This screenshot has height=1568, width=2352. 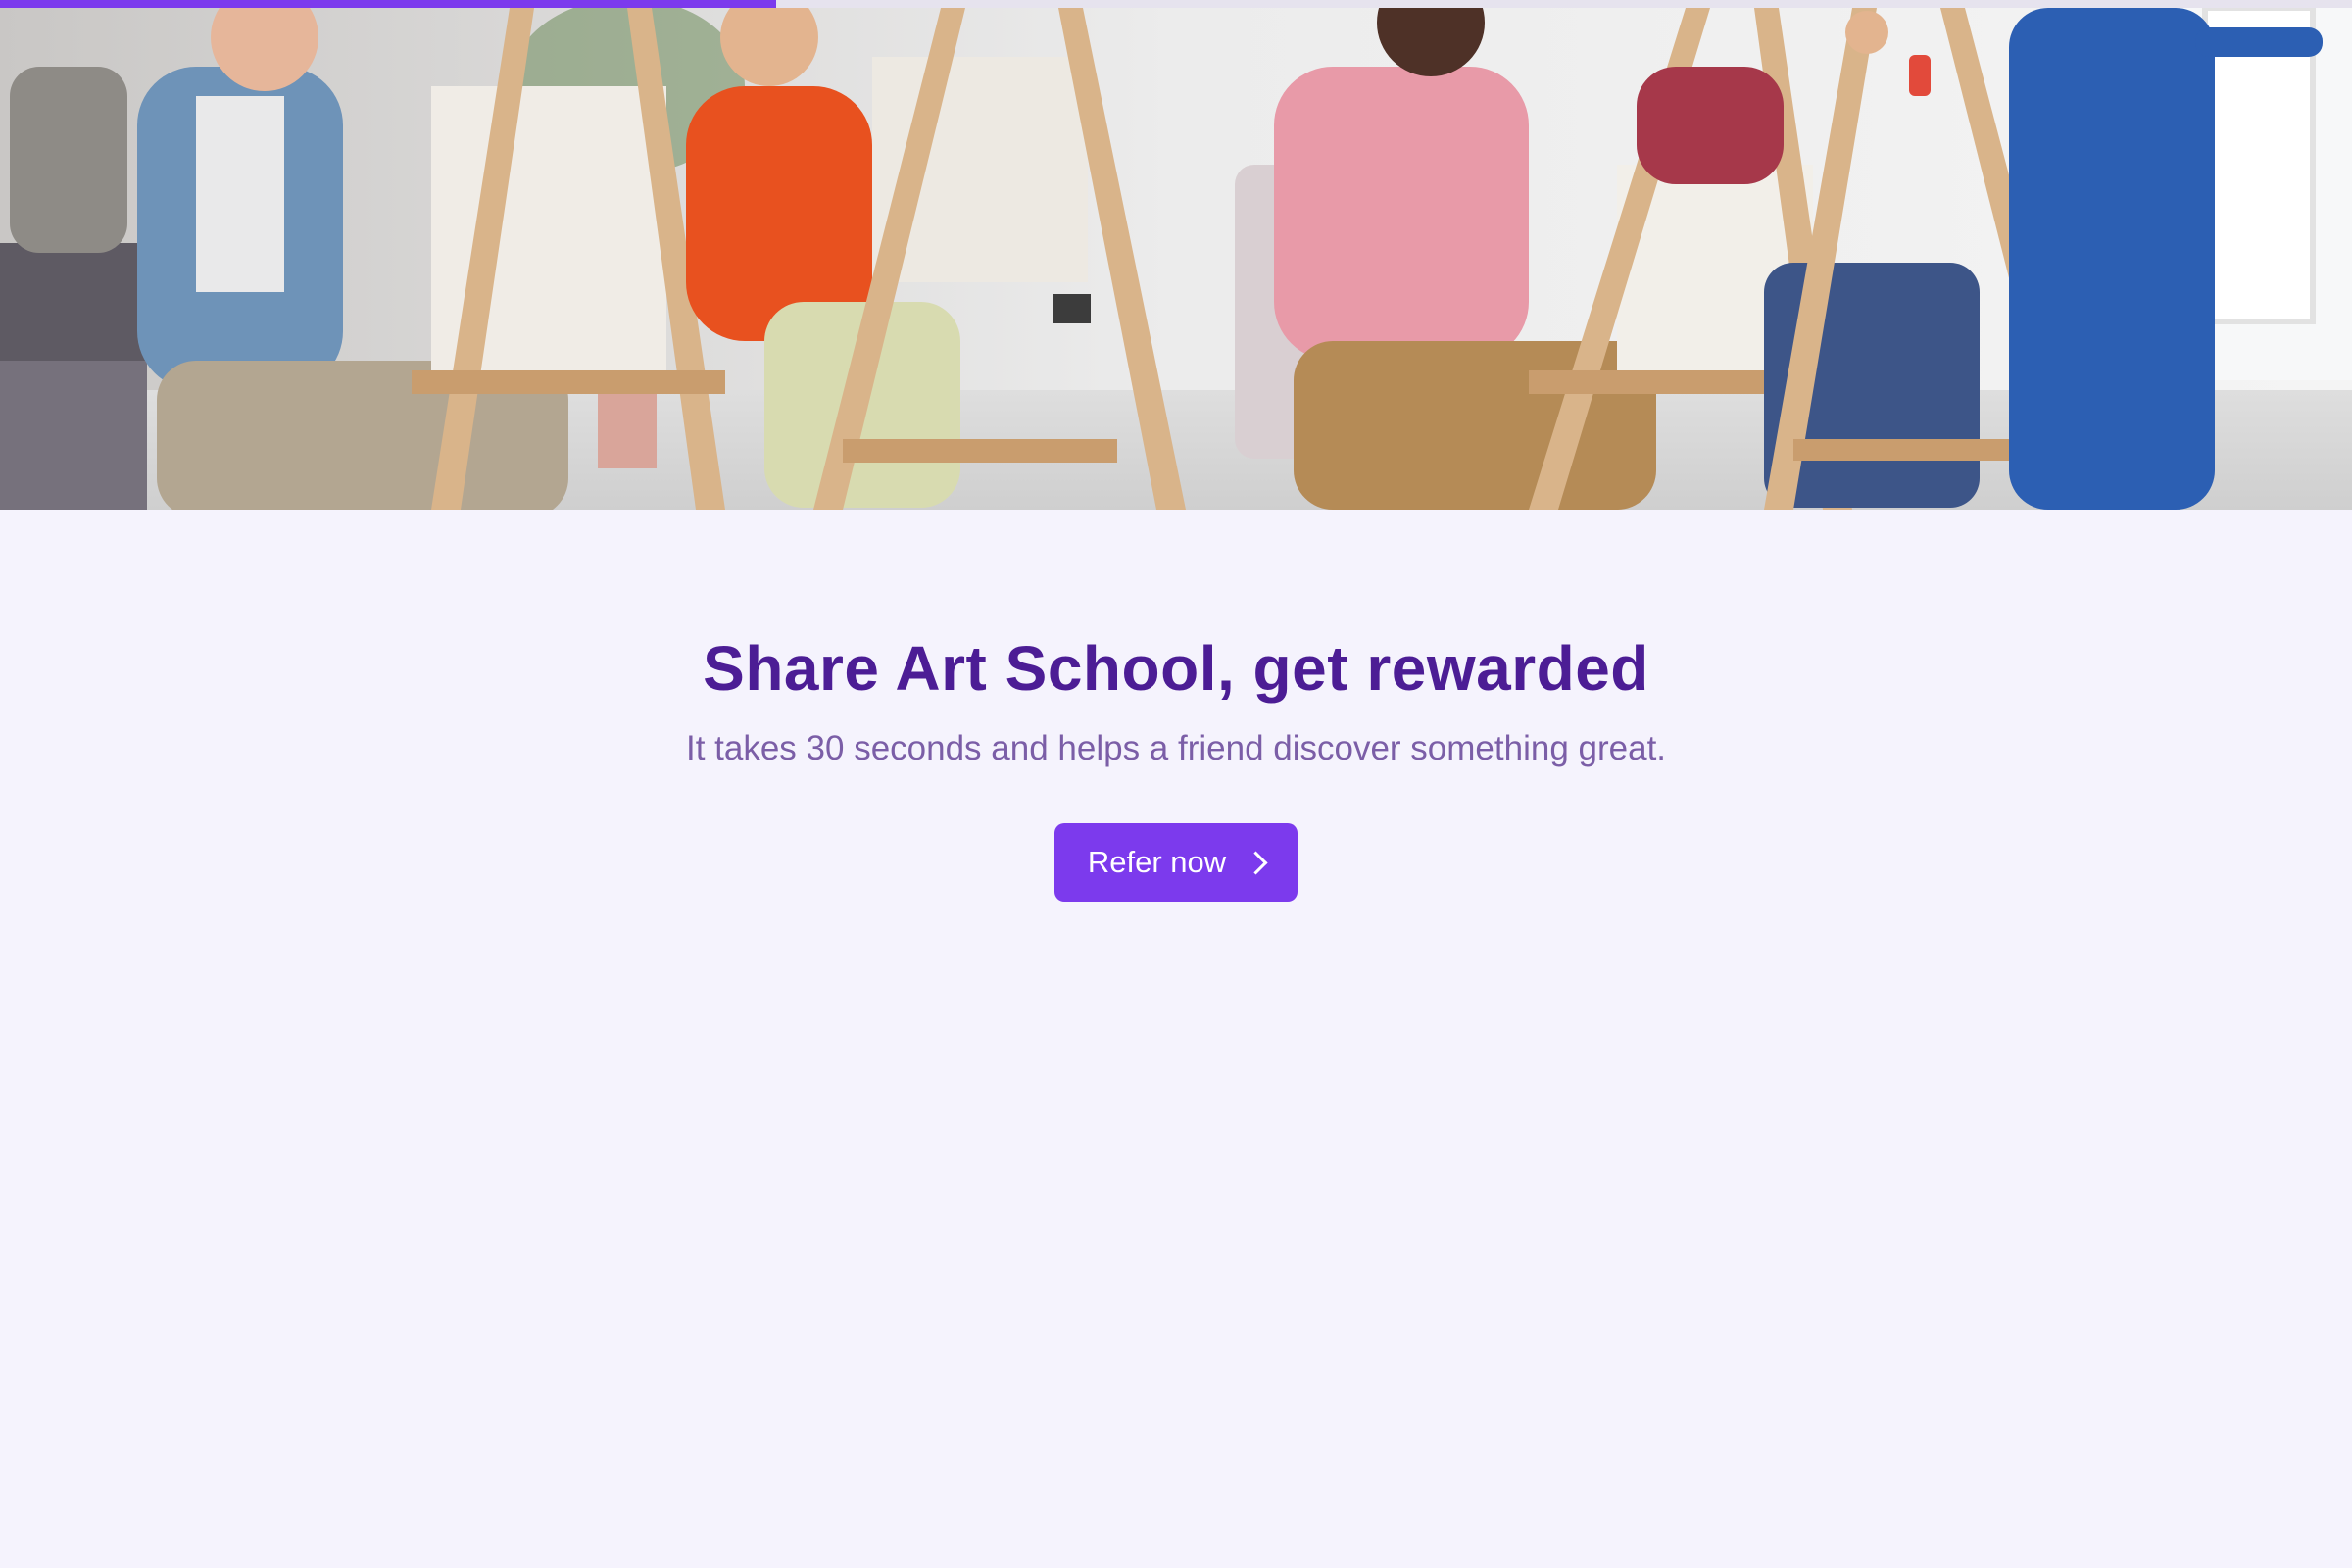 What do you see at coordinates (1176, 4) in the screenshot?
I see `progress-bar` at bounding box center [1176, 4].